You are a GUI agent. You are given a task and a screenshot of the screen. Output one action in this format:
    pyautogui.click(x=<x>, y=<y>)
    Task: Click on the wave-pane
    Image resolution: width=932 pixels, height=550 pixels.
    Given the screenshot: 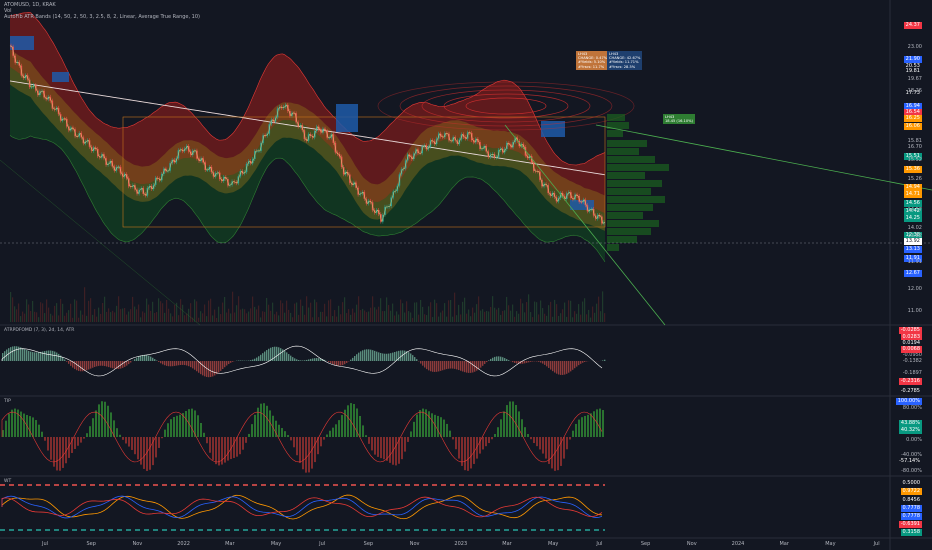 What is the action you would take?
    pyautogui.click(x=302, y=507)
    